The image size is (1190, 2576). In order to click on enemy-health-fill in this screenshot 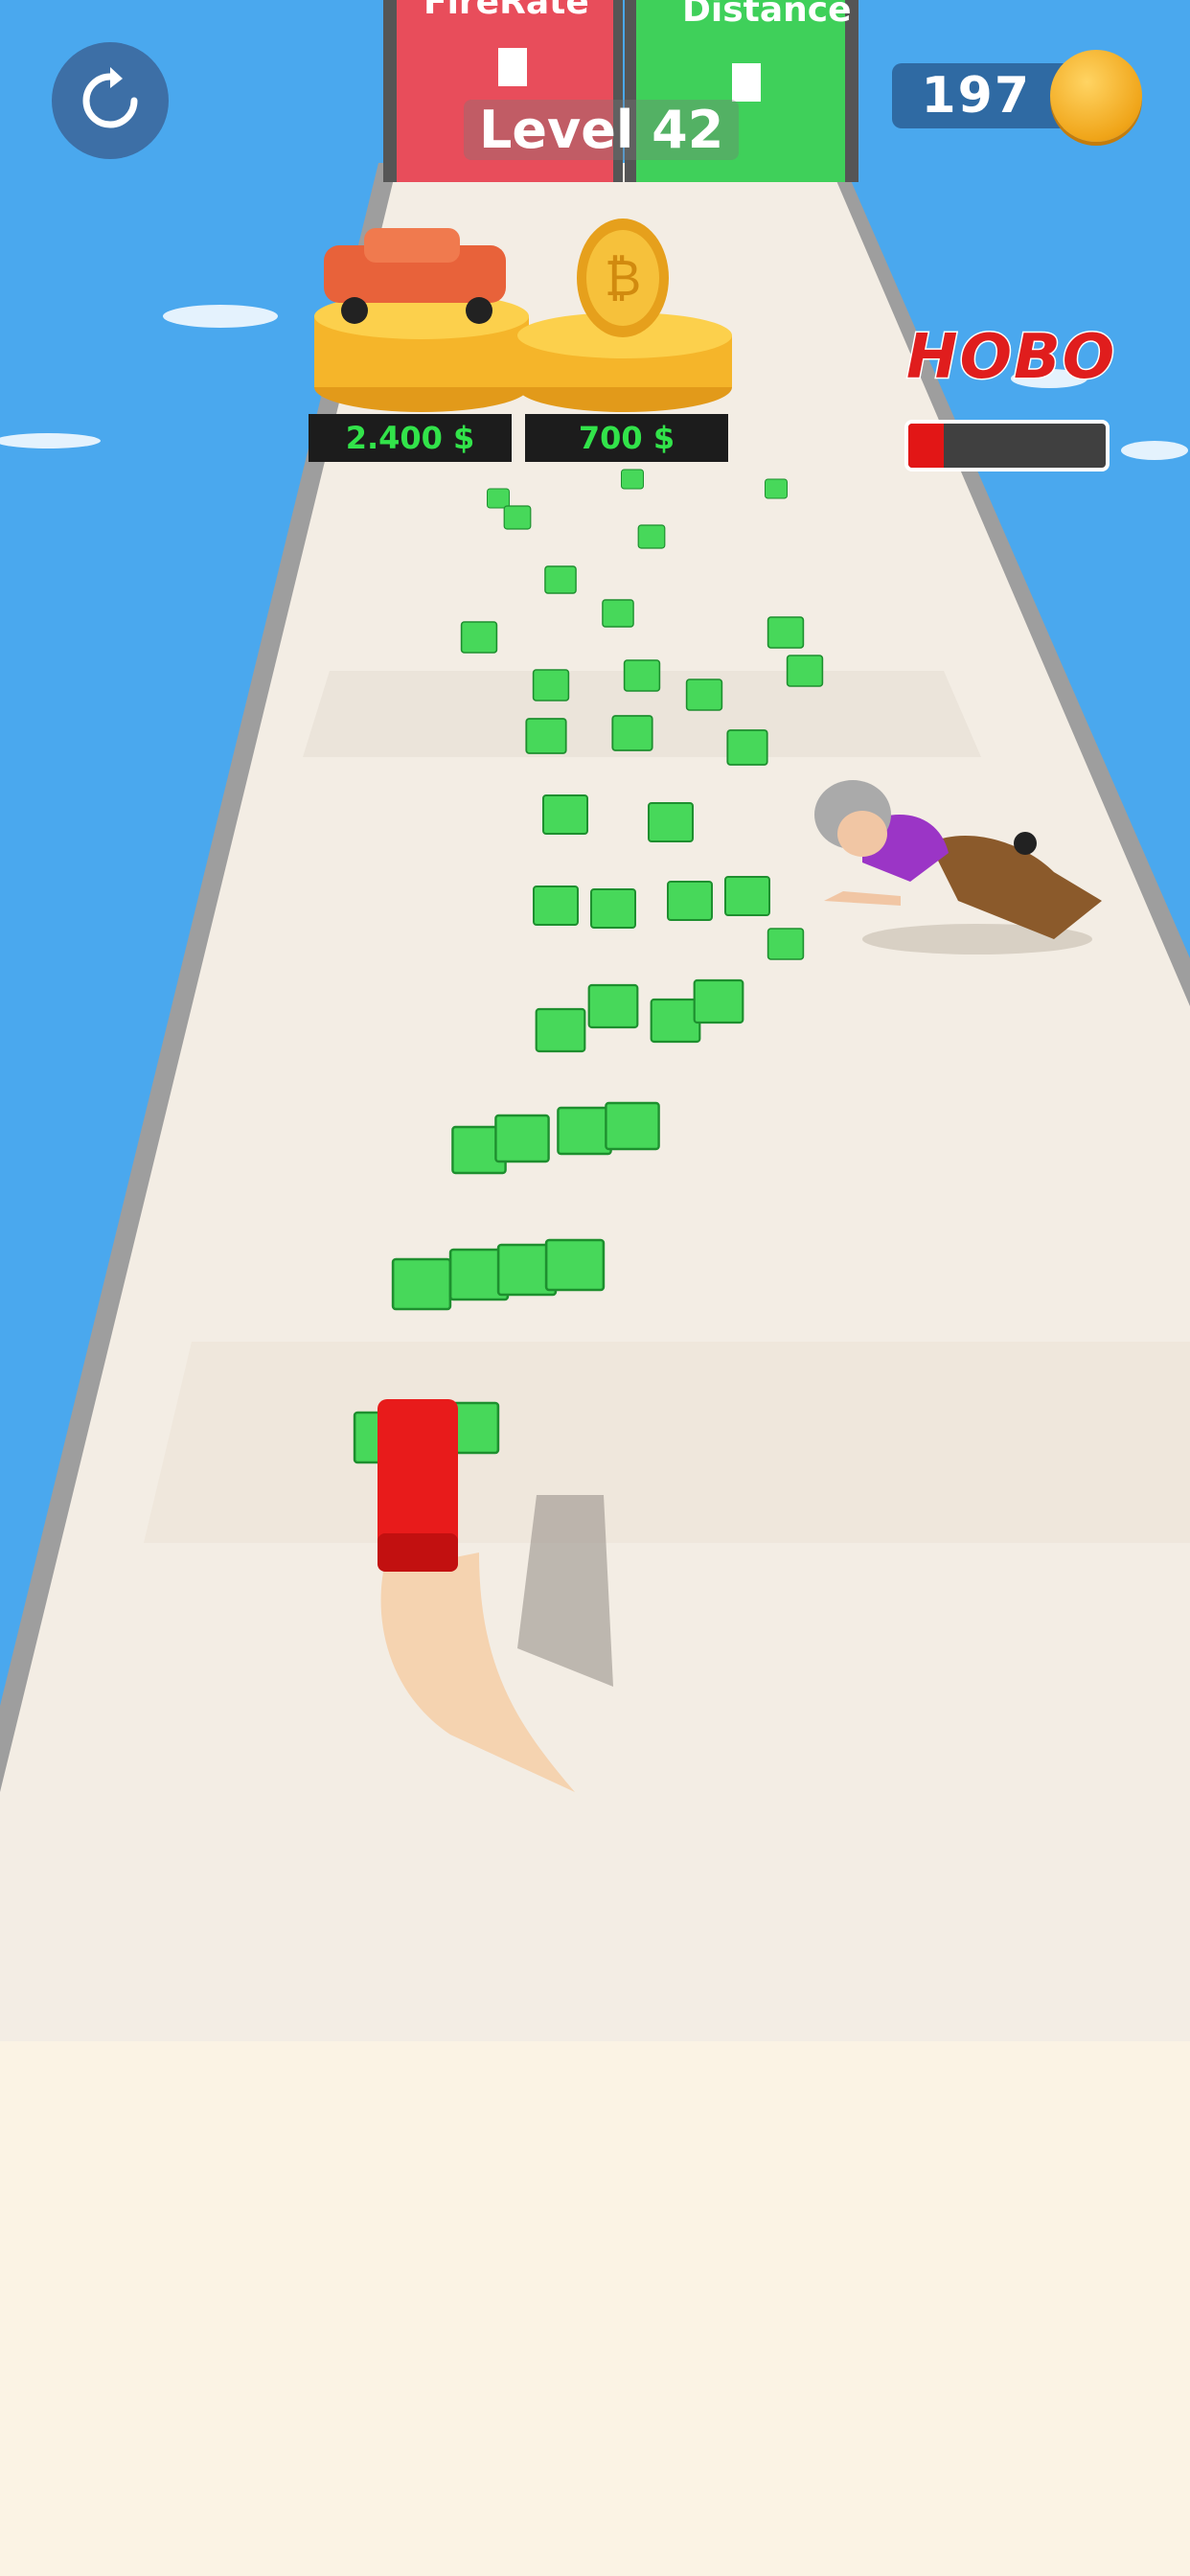, I will do `click(927, 446)`.